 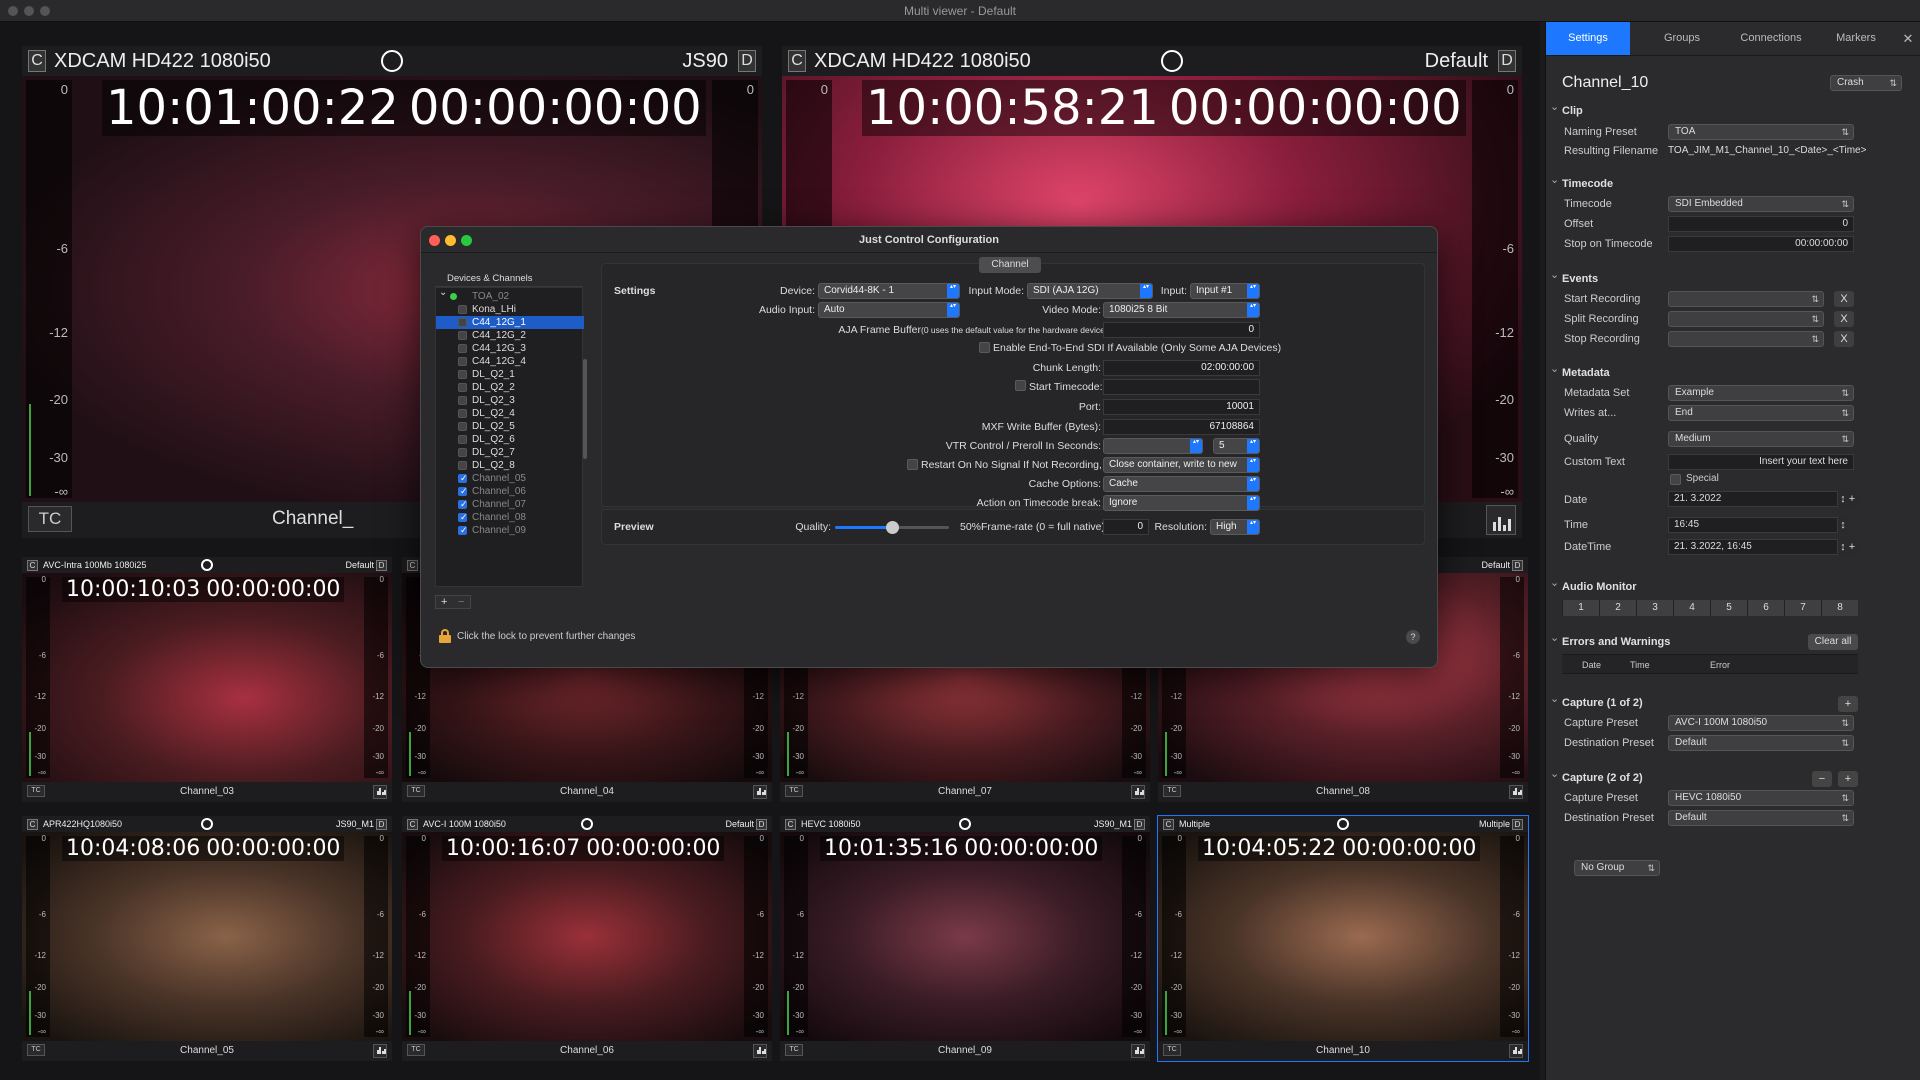 I want to click on capture2-preset-select: HEVC 1080i50, so click(x=1761, y=798).